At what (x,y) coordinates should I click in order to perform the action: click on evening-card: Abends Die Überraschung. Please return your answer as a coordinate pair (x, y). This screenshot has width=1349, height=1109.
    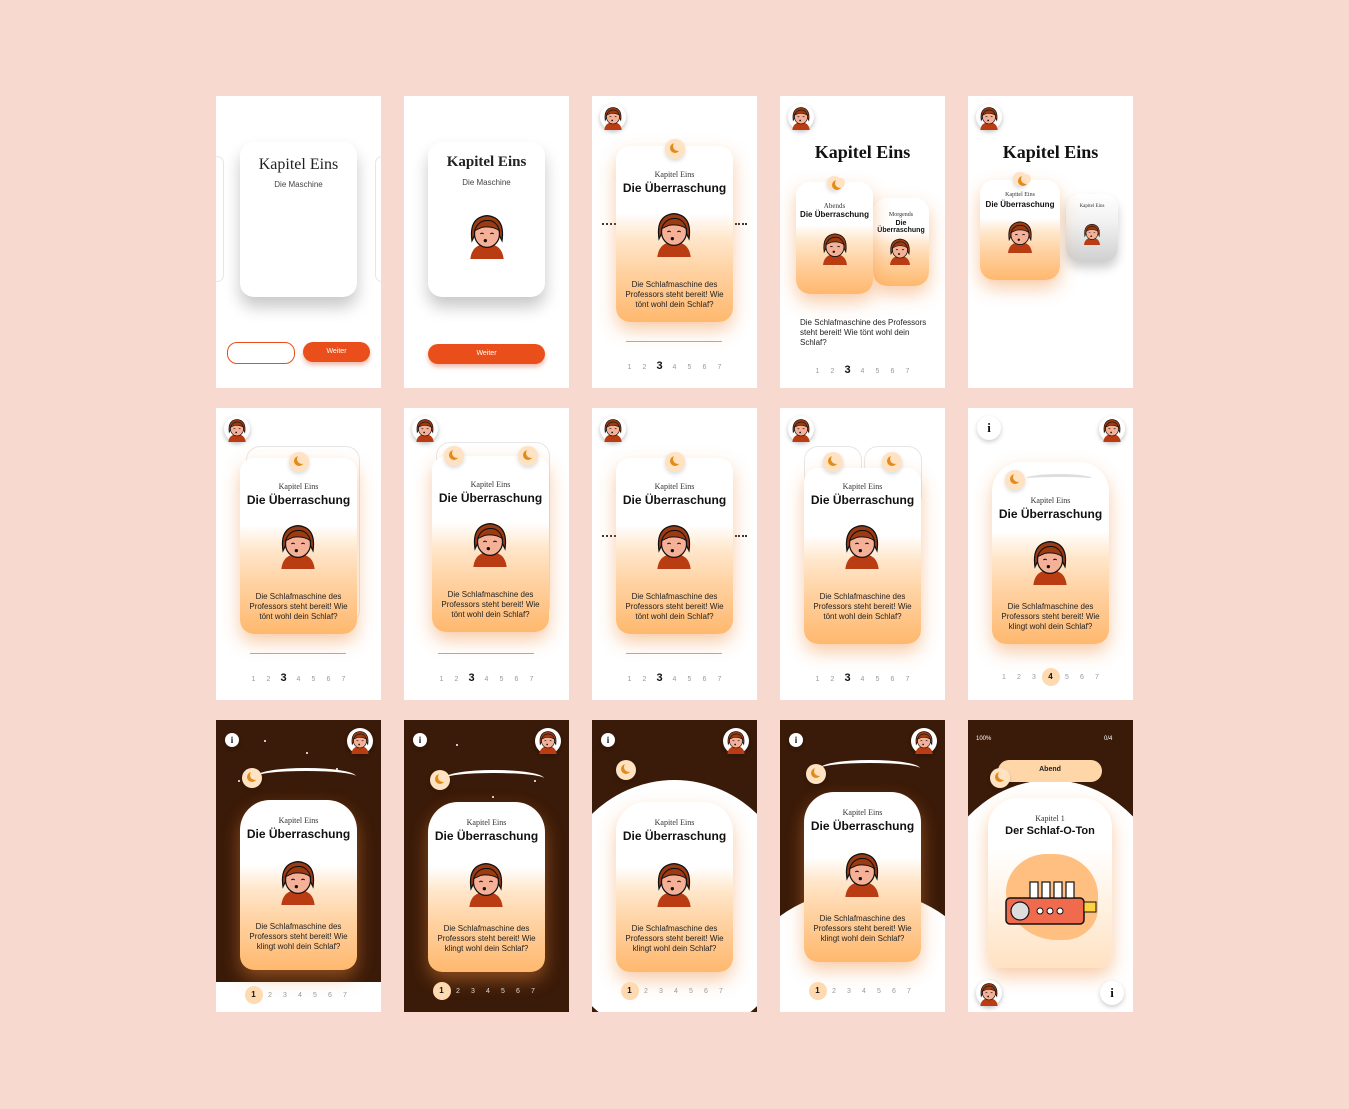
    Looking at the image, I should click on (834, 238).